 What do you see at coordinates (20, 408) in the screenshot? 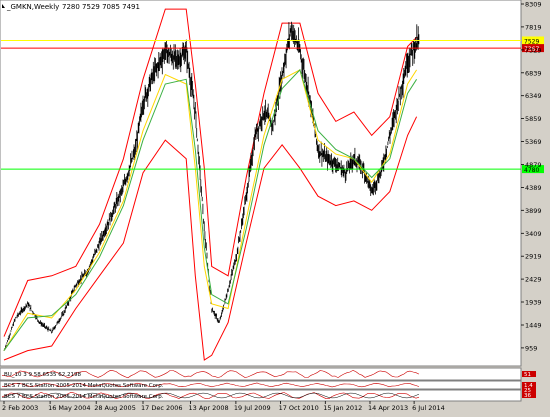
I see `x-tick-label: 2 Feb 2003` at bounding box center [20, 408].